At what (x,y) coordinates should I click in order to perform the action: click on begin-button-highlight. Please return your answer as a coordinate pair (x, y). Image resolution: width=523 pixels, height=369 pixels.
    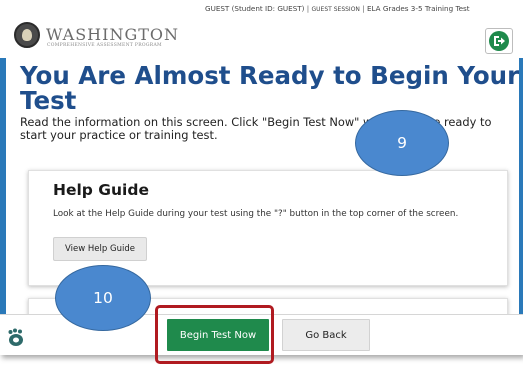
    Looking at the image, I should click on (214, 334).